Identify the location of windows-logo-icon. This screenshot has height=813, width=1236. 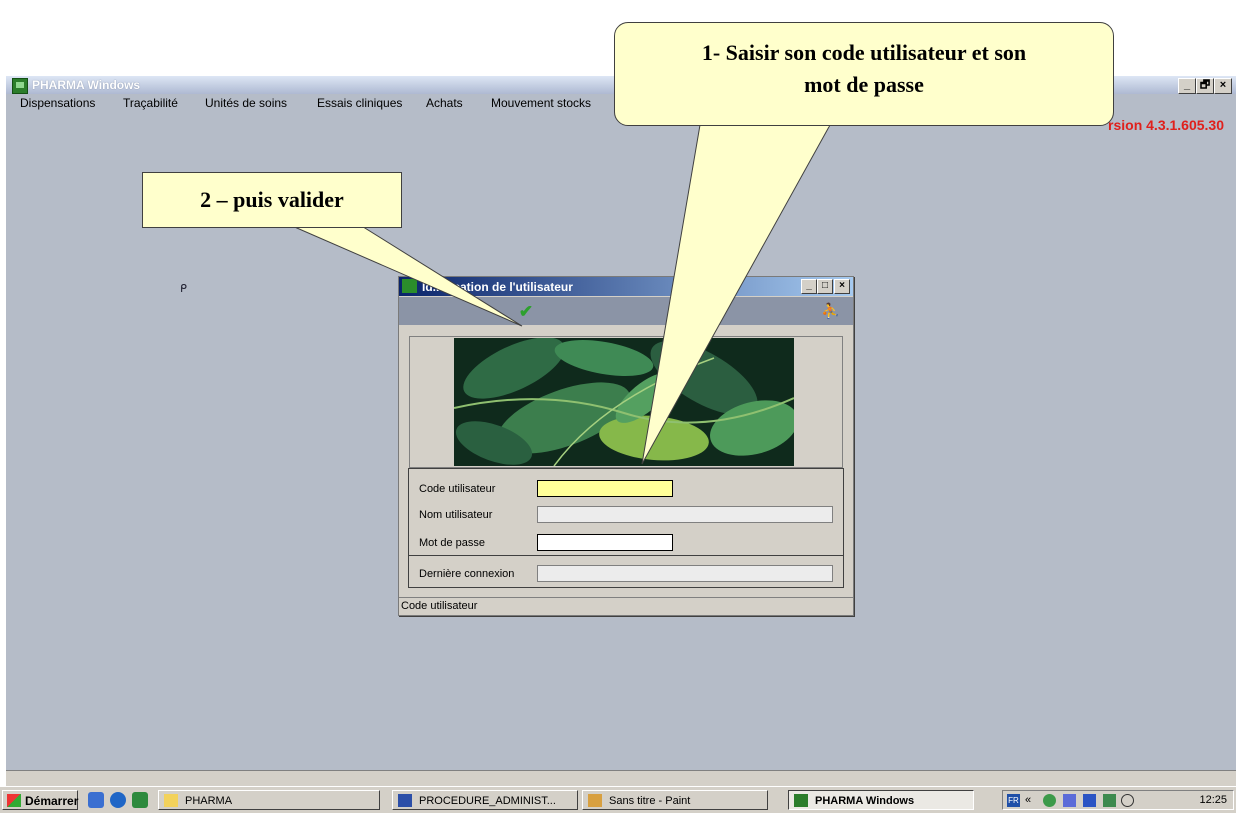
(14, 800).